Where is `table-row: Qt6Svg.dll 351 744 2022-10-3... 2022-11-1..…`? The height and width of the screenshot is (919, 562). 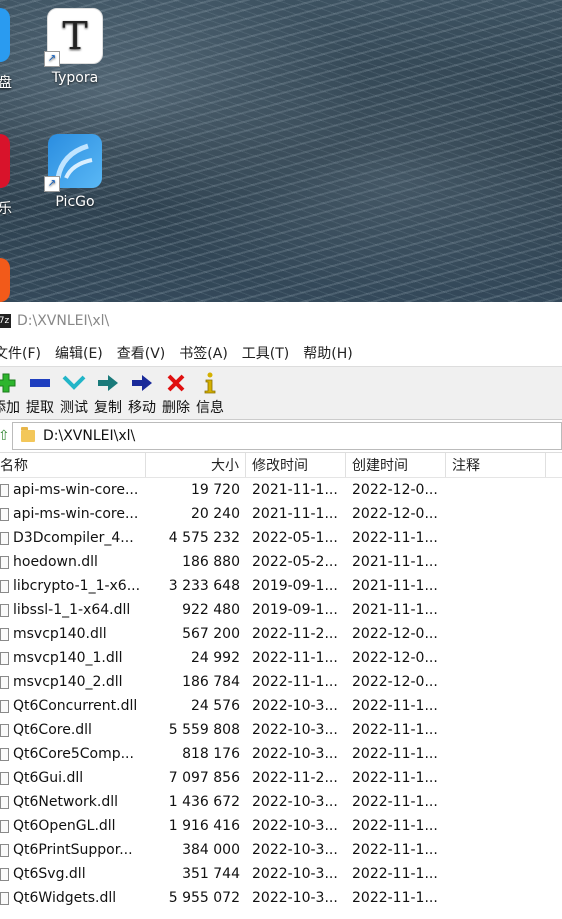
table-row: Qt6Svg.dll 351 744 2022-10-3... 2022-11-1..… is located at coordinates (281, 874).